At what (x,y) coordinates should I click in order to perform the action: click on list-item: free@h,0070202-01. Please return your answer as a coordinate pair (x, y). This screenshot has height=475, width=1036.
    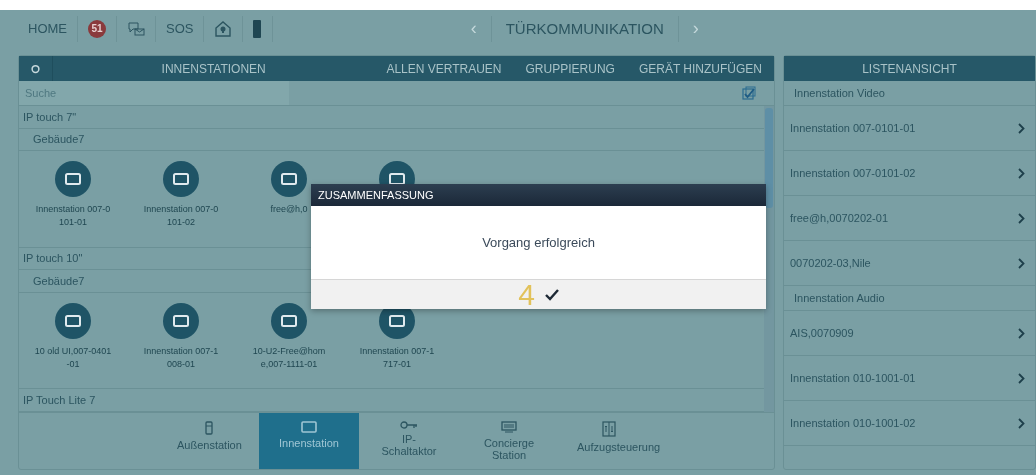
    Looking at the image, I should click on (909, 218).